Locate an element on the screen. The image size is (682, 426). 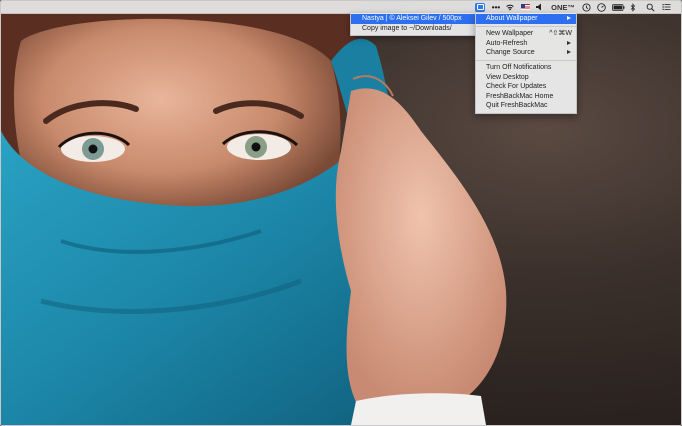
menu-item-auto-refresh: Auto-Refresh is located at coordinates (526, 44).